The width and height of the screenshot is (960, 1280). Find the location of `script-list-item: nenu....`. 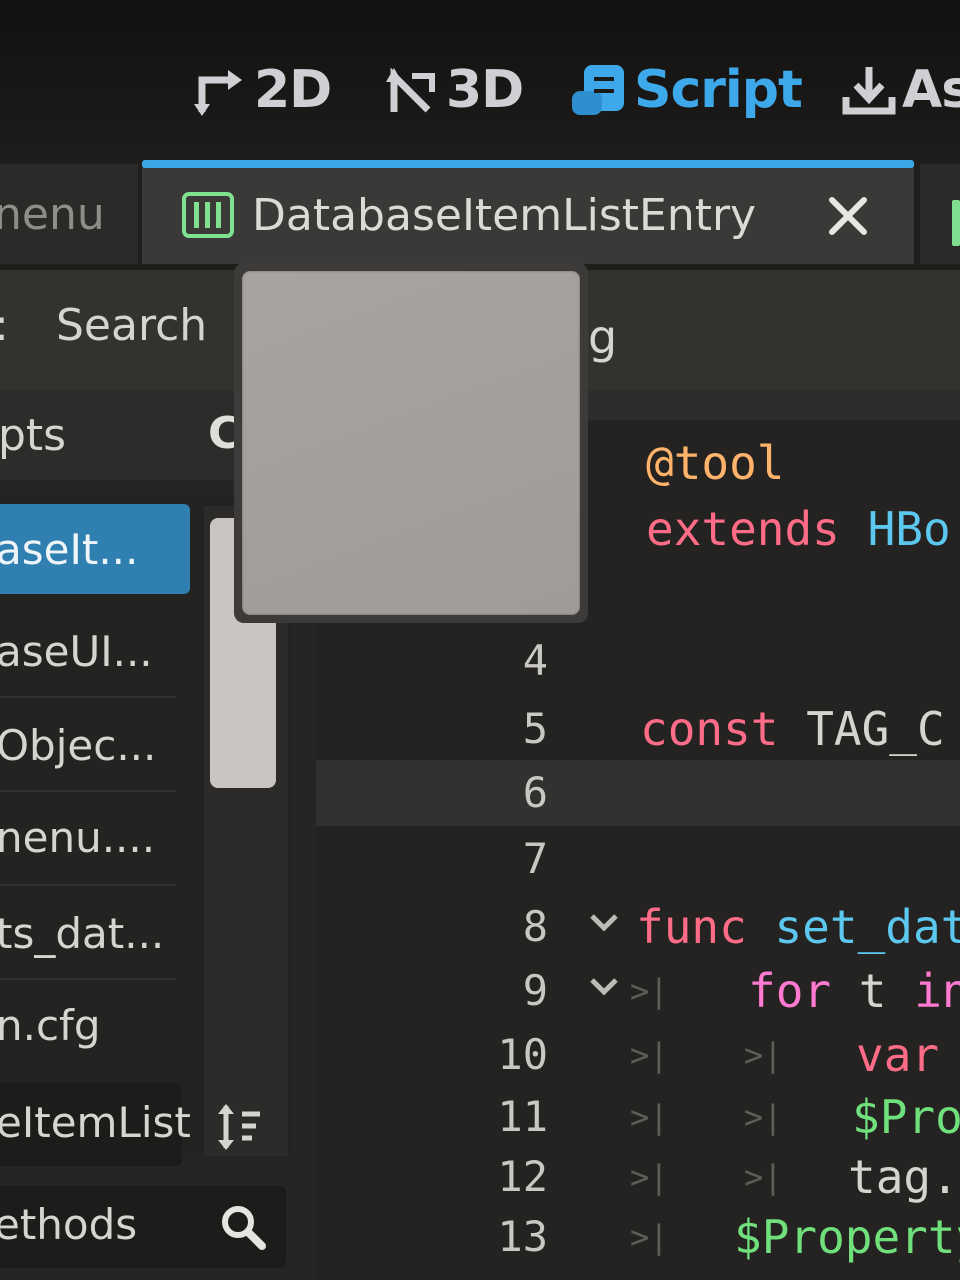

script-list-item: nenu.... is located at coordinates (95, 837).